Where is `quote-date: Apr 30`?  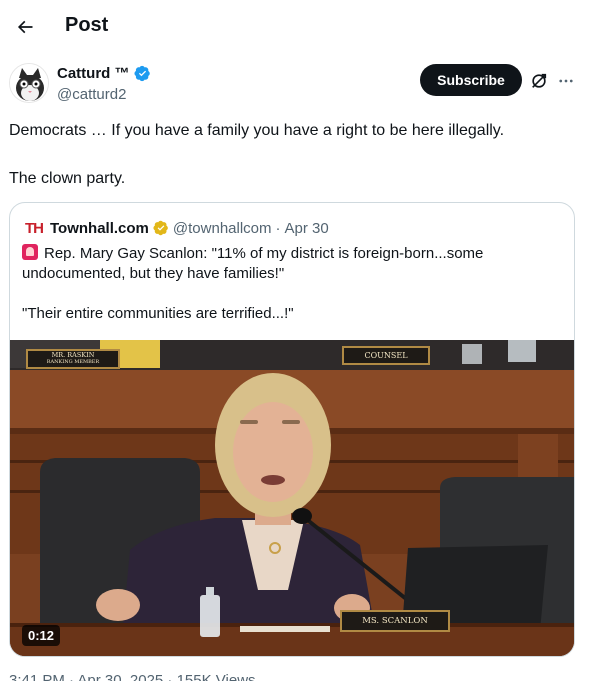 quote-date: Apr 30 is located at coordinates (307, 228).